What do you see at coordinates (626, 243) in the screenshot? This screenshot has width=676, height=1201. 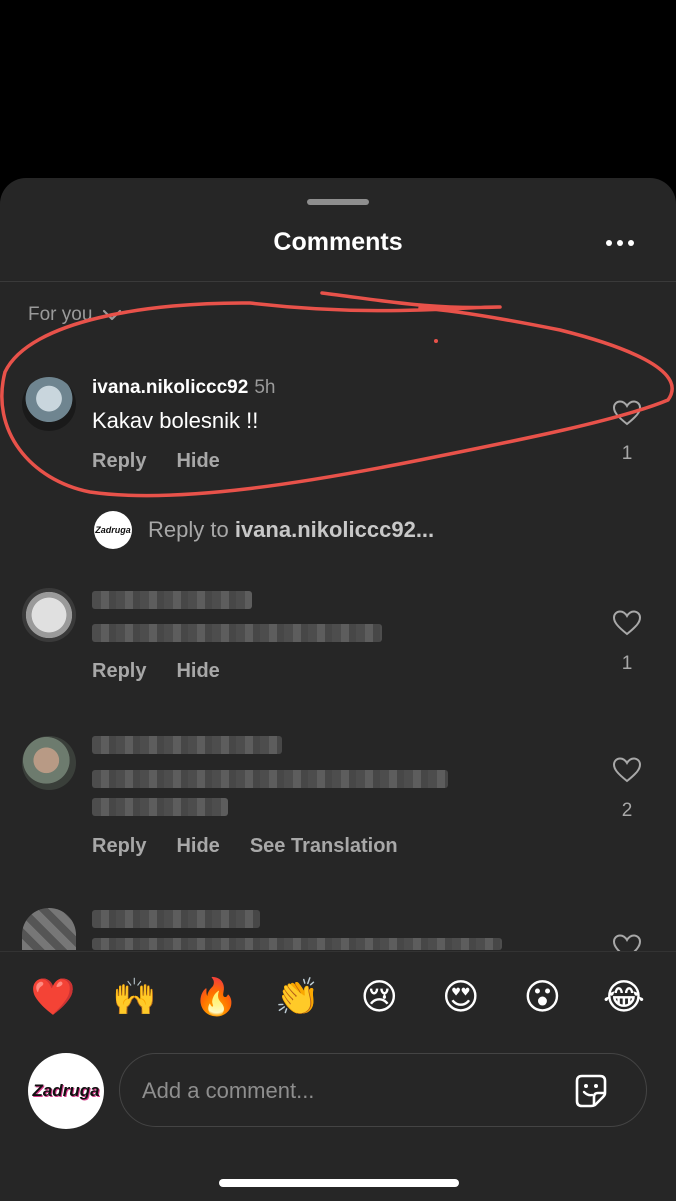 I see `more-options-icon` at bounding box center [626, 243].